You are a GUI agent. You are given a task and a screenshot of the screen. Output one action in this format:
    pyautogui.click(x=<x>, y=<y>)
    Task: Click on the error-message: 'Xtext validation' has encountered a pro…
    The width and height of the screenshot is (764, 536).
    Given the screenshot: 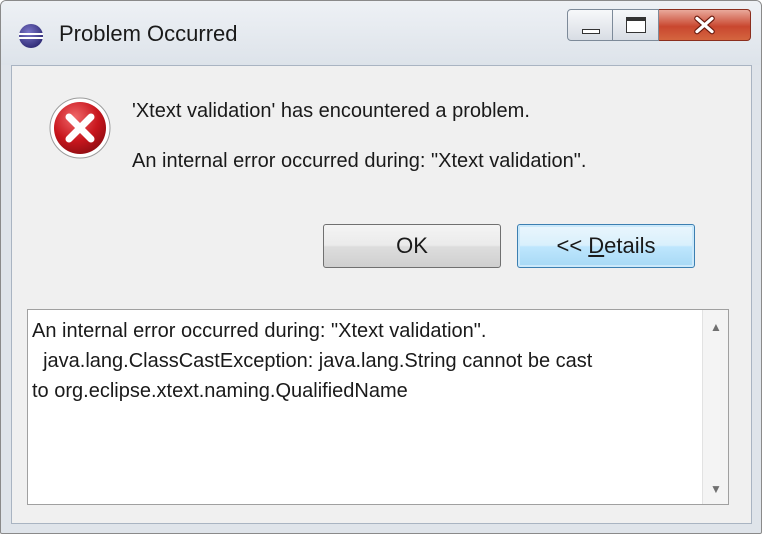 What is the action you would take?
    pyautogui.click(x=331, y=111)
    